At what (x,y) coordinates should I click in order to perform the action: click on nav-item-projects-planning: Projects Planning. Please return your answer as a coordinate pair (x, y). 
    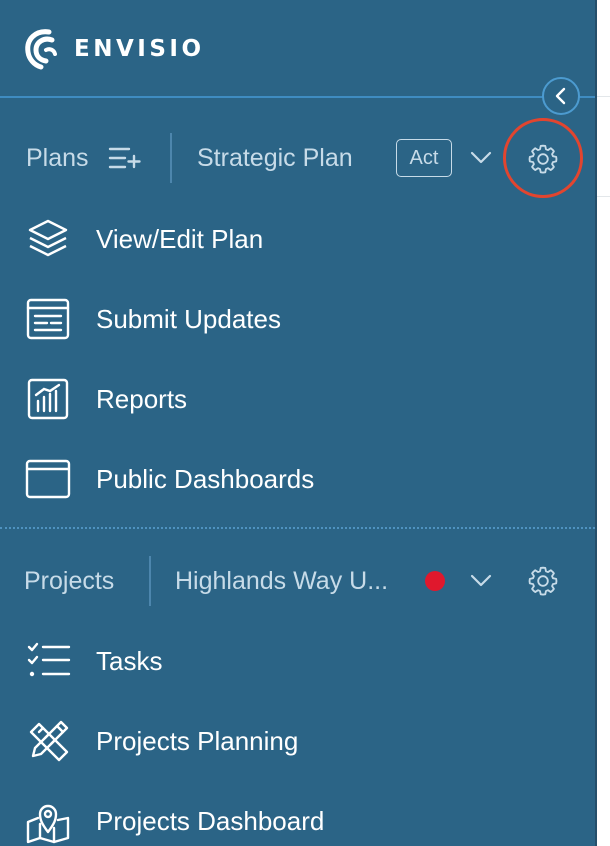
    Looking at the image, I should click on (297, 741).